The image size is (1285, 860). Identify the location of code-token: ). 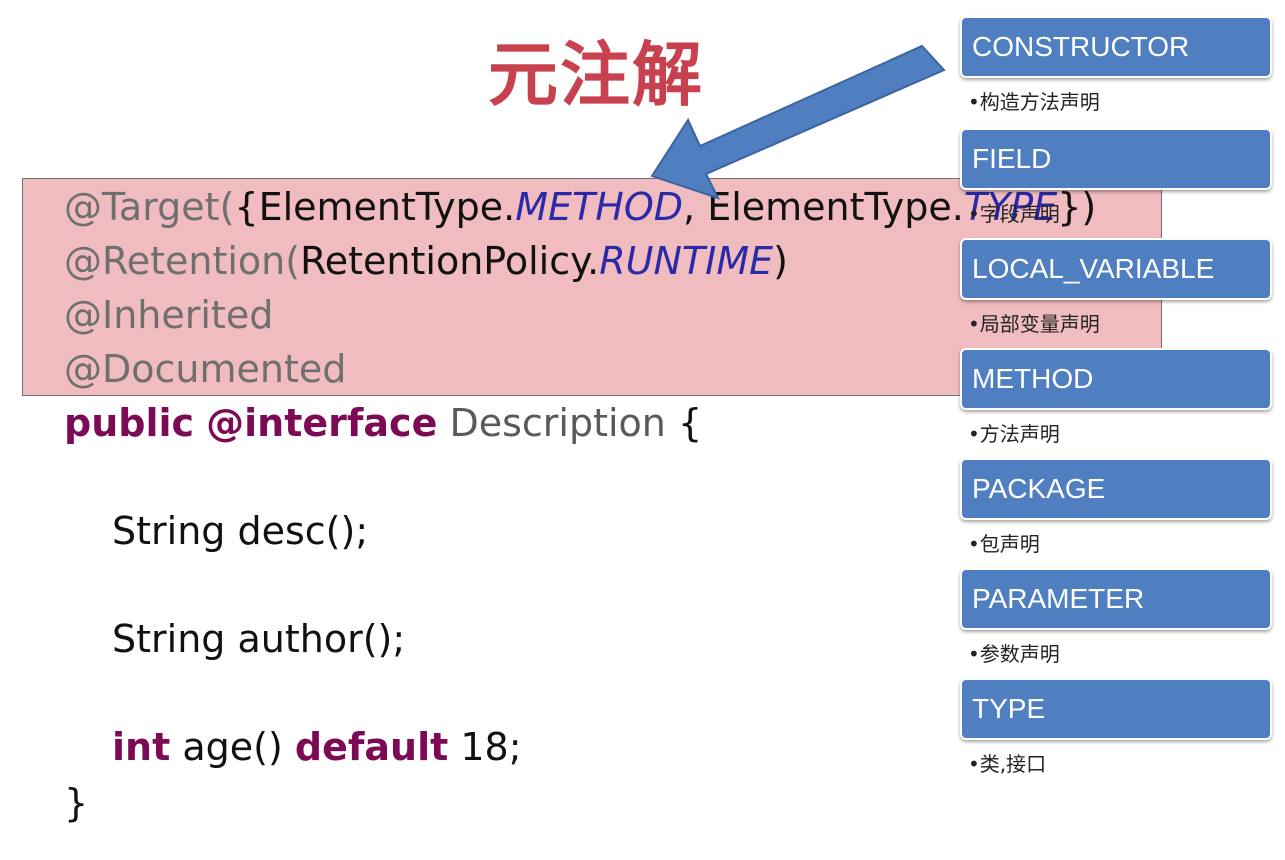
(780, 261).